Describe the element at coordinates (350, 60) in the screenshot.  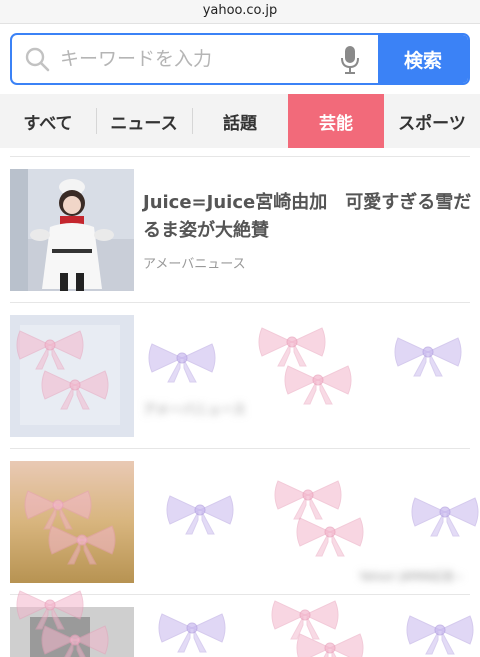
I see `microphone-icon` at that location.